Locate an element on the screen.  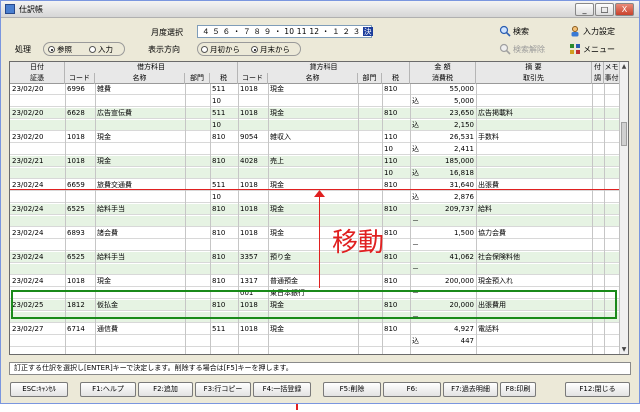
table-row: 23/02/24 1018 現金 810 1317 普通預金 810 200,000 現金預入れ is located at coordinates (315, 281).